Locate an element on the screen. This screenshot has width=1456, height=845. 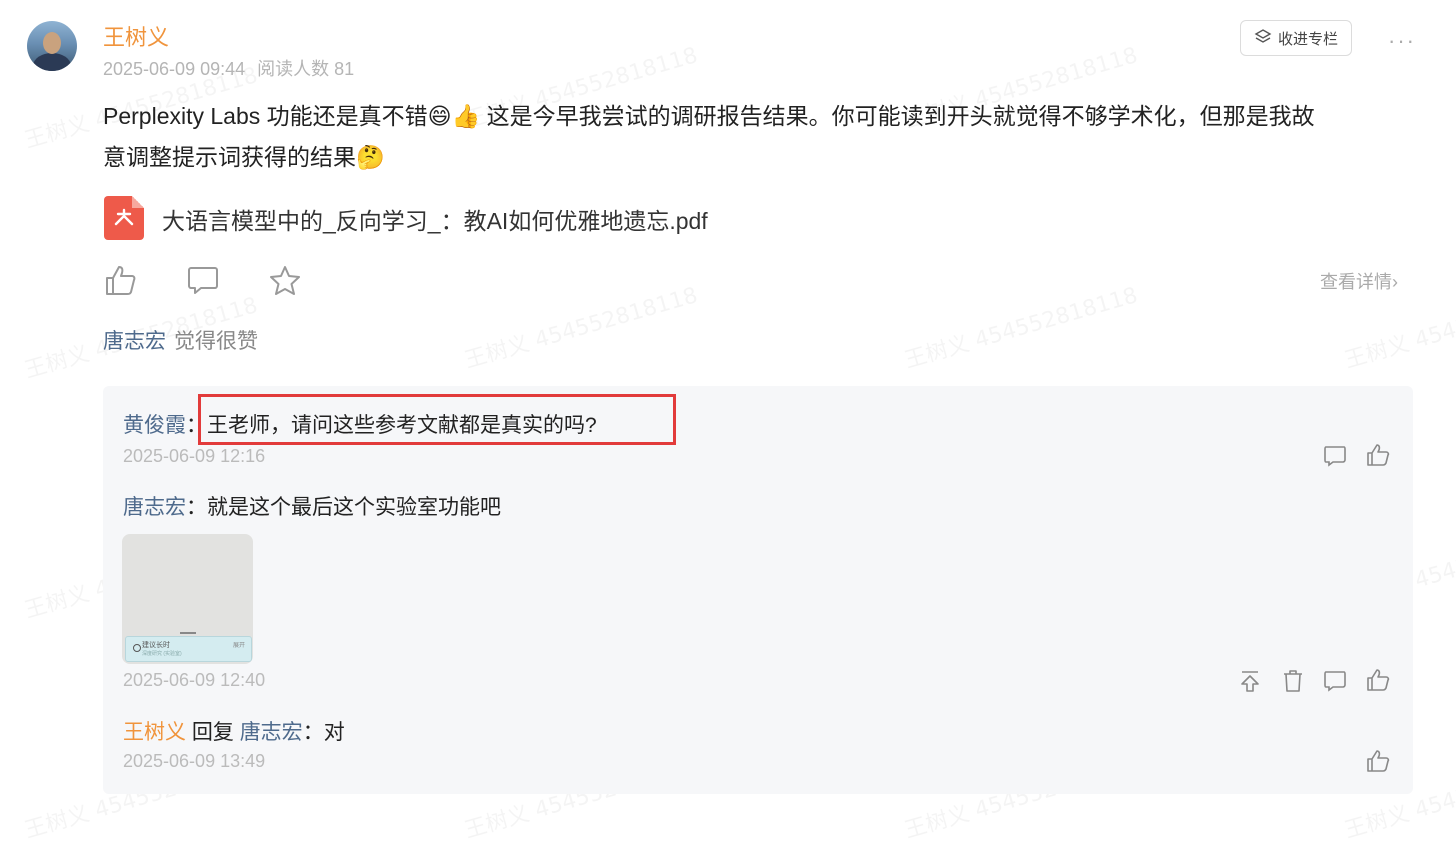
comment-text: 对 is located at coordinates (334, 732).